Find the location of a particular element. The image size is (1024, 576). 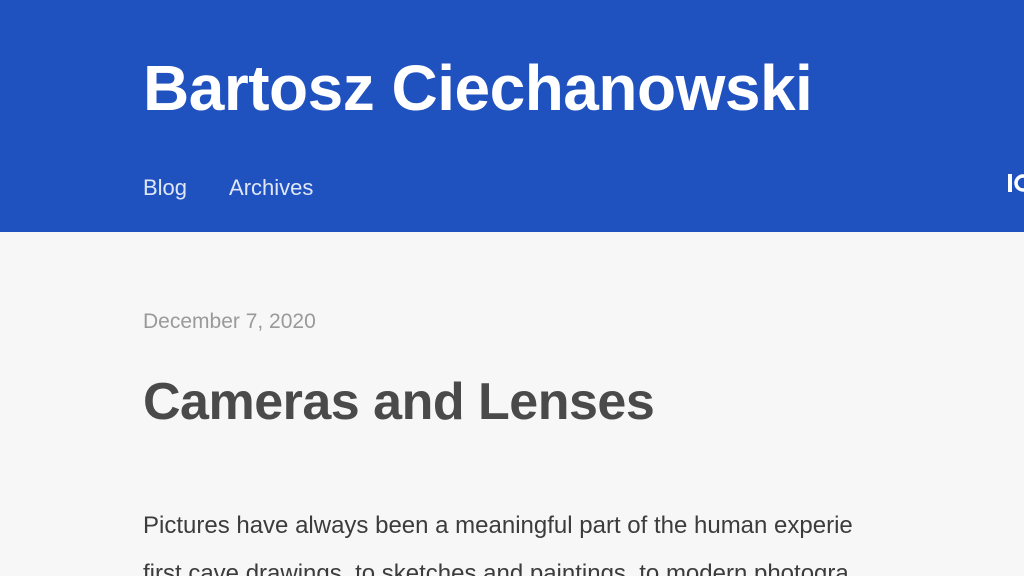

partial-icon is located at coordinates (1016, 183).